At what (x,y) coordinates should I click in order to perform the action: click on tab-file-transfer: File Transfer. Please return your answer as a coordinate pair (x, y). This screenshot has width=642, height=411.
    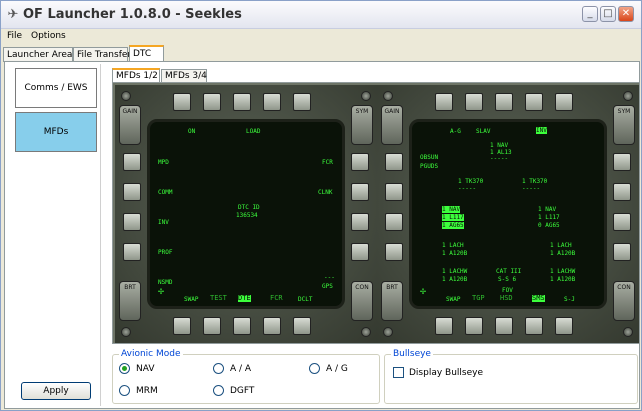
    Looking at the image, I should click on (102, 54).